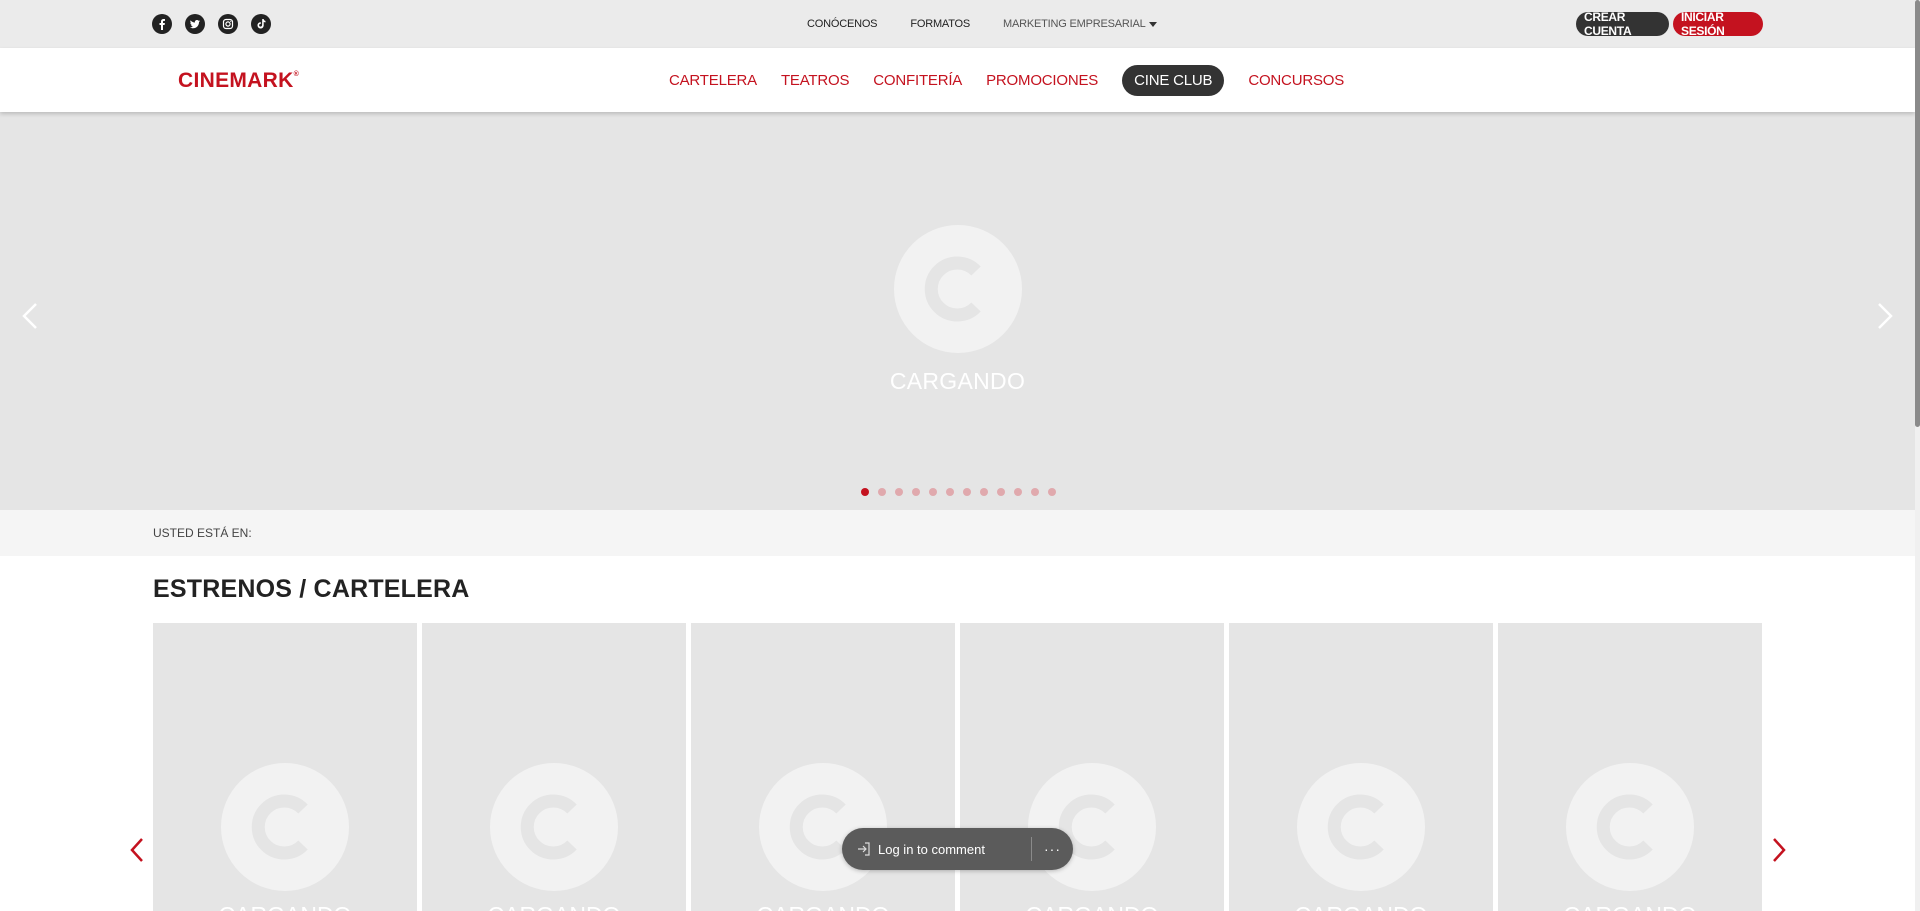 Image resolution: width=1920 pixels, height=911 pixels. I want to click on scrollbar-thumb, so click(1917, 213).